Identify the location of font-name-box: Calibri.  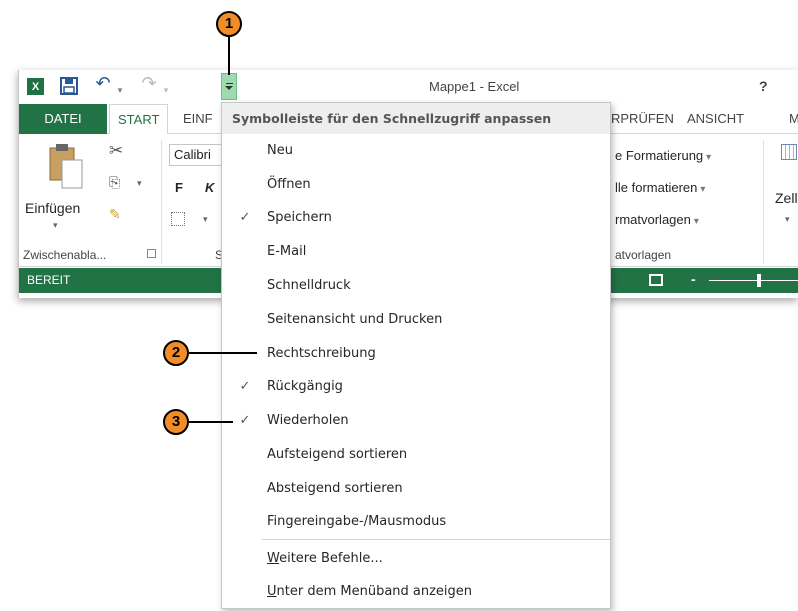
(199, 155).